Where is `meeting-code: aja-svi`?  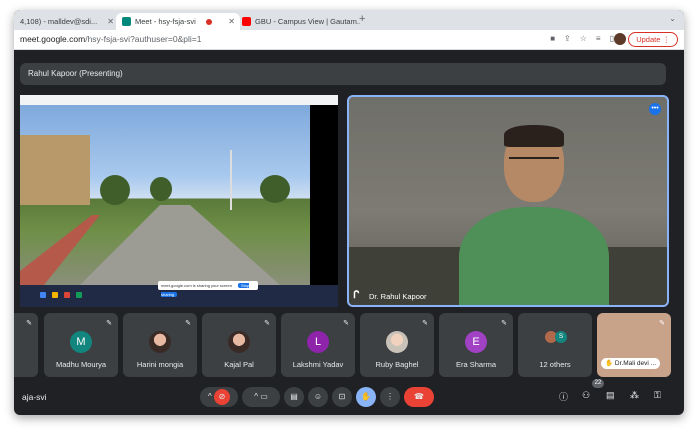 meeting-code: aja-svi is located at coordinates (34, 397).